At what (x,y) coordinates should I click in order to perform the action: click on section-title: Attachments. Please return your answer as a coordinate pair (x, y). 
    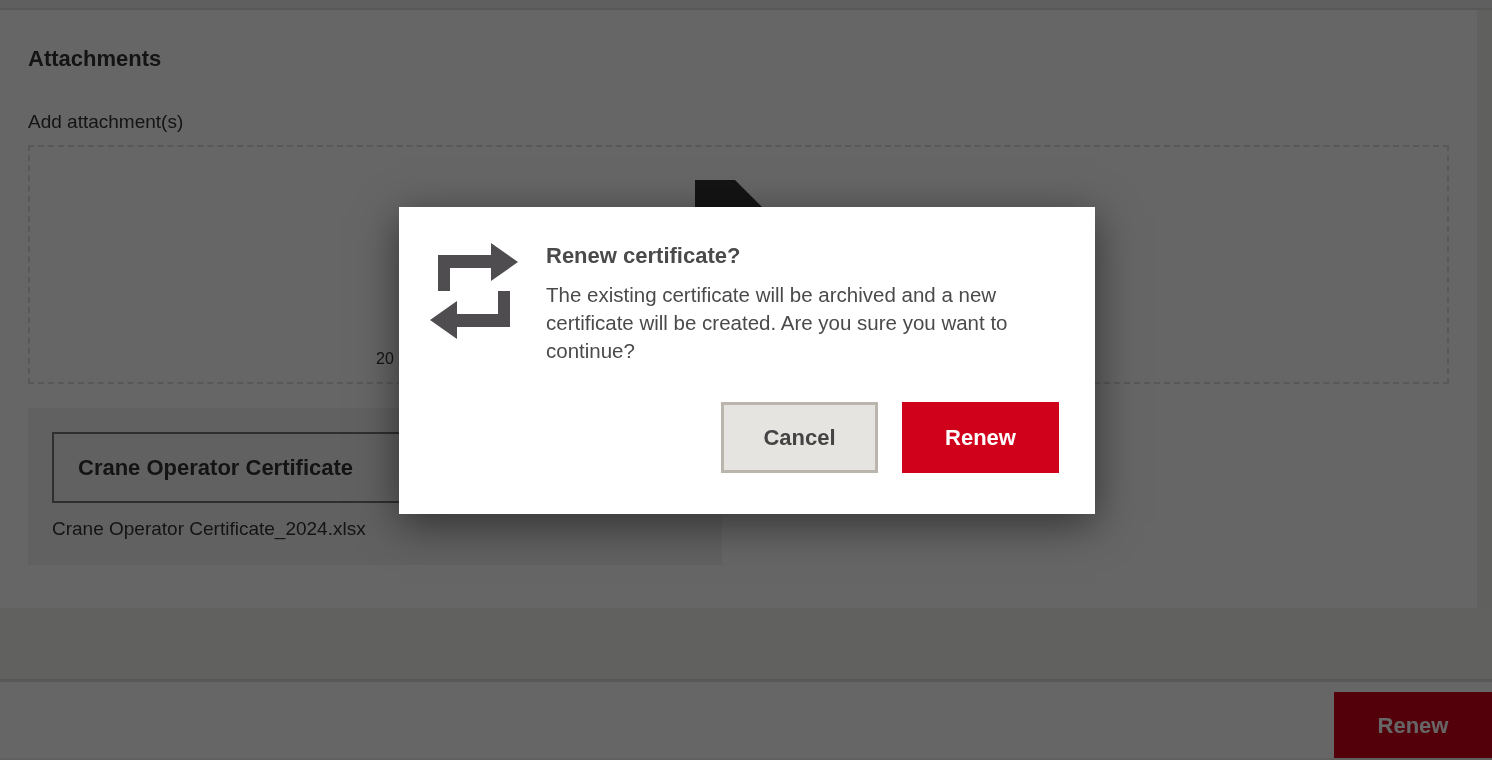
    Looking at the image, I should click on (95, 59).